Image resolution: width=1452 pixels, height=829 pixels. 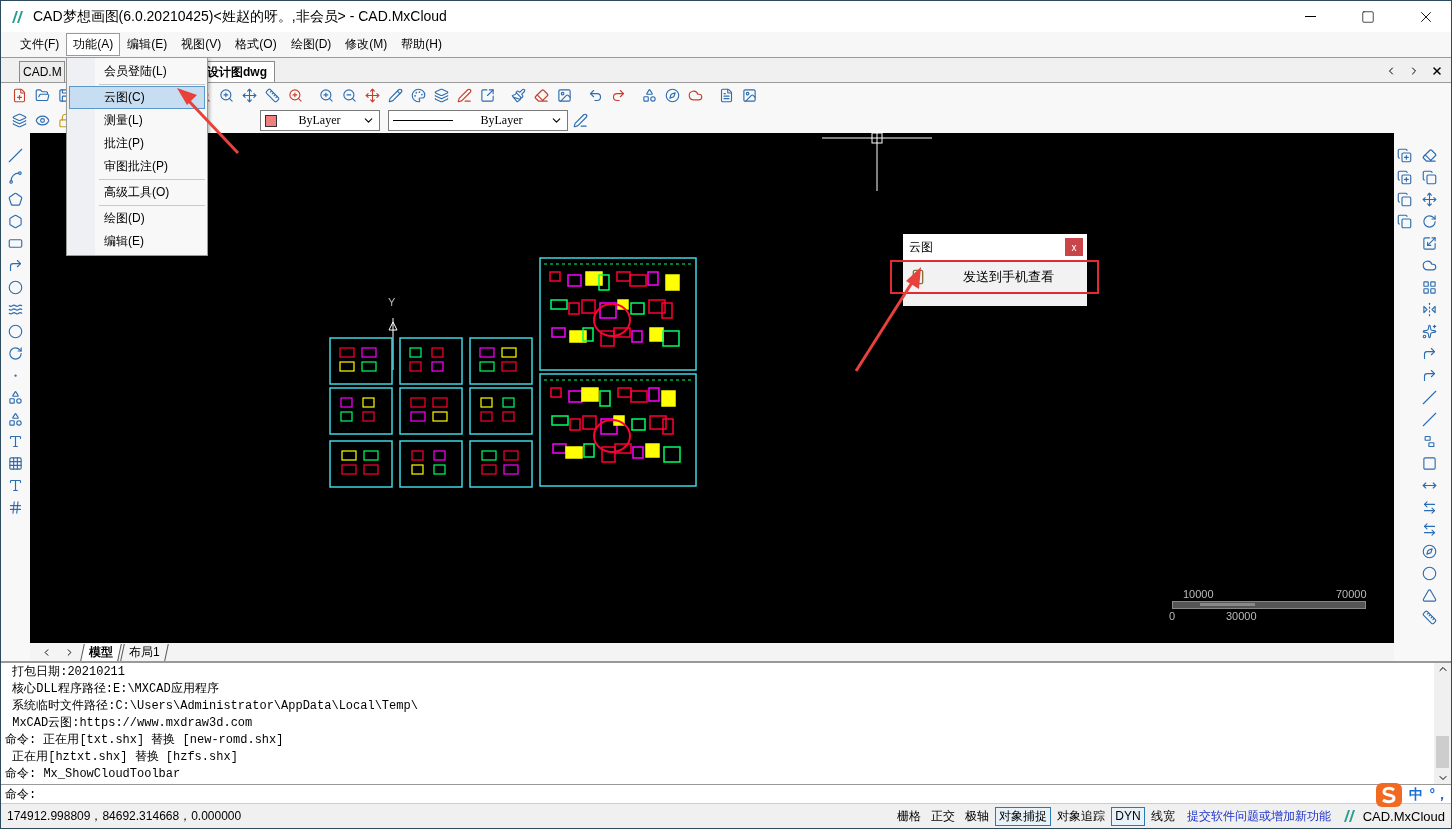 I want to click on send-to-phone-button: 发送到手机查看, so click(x=994, y=277).